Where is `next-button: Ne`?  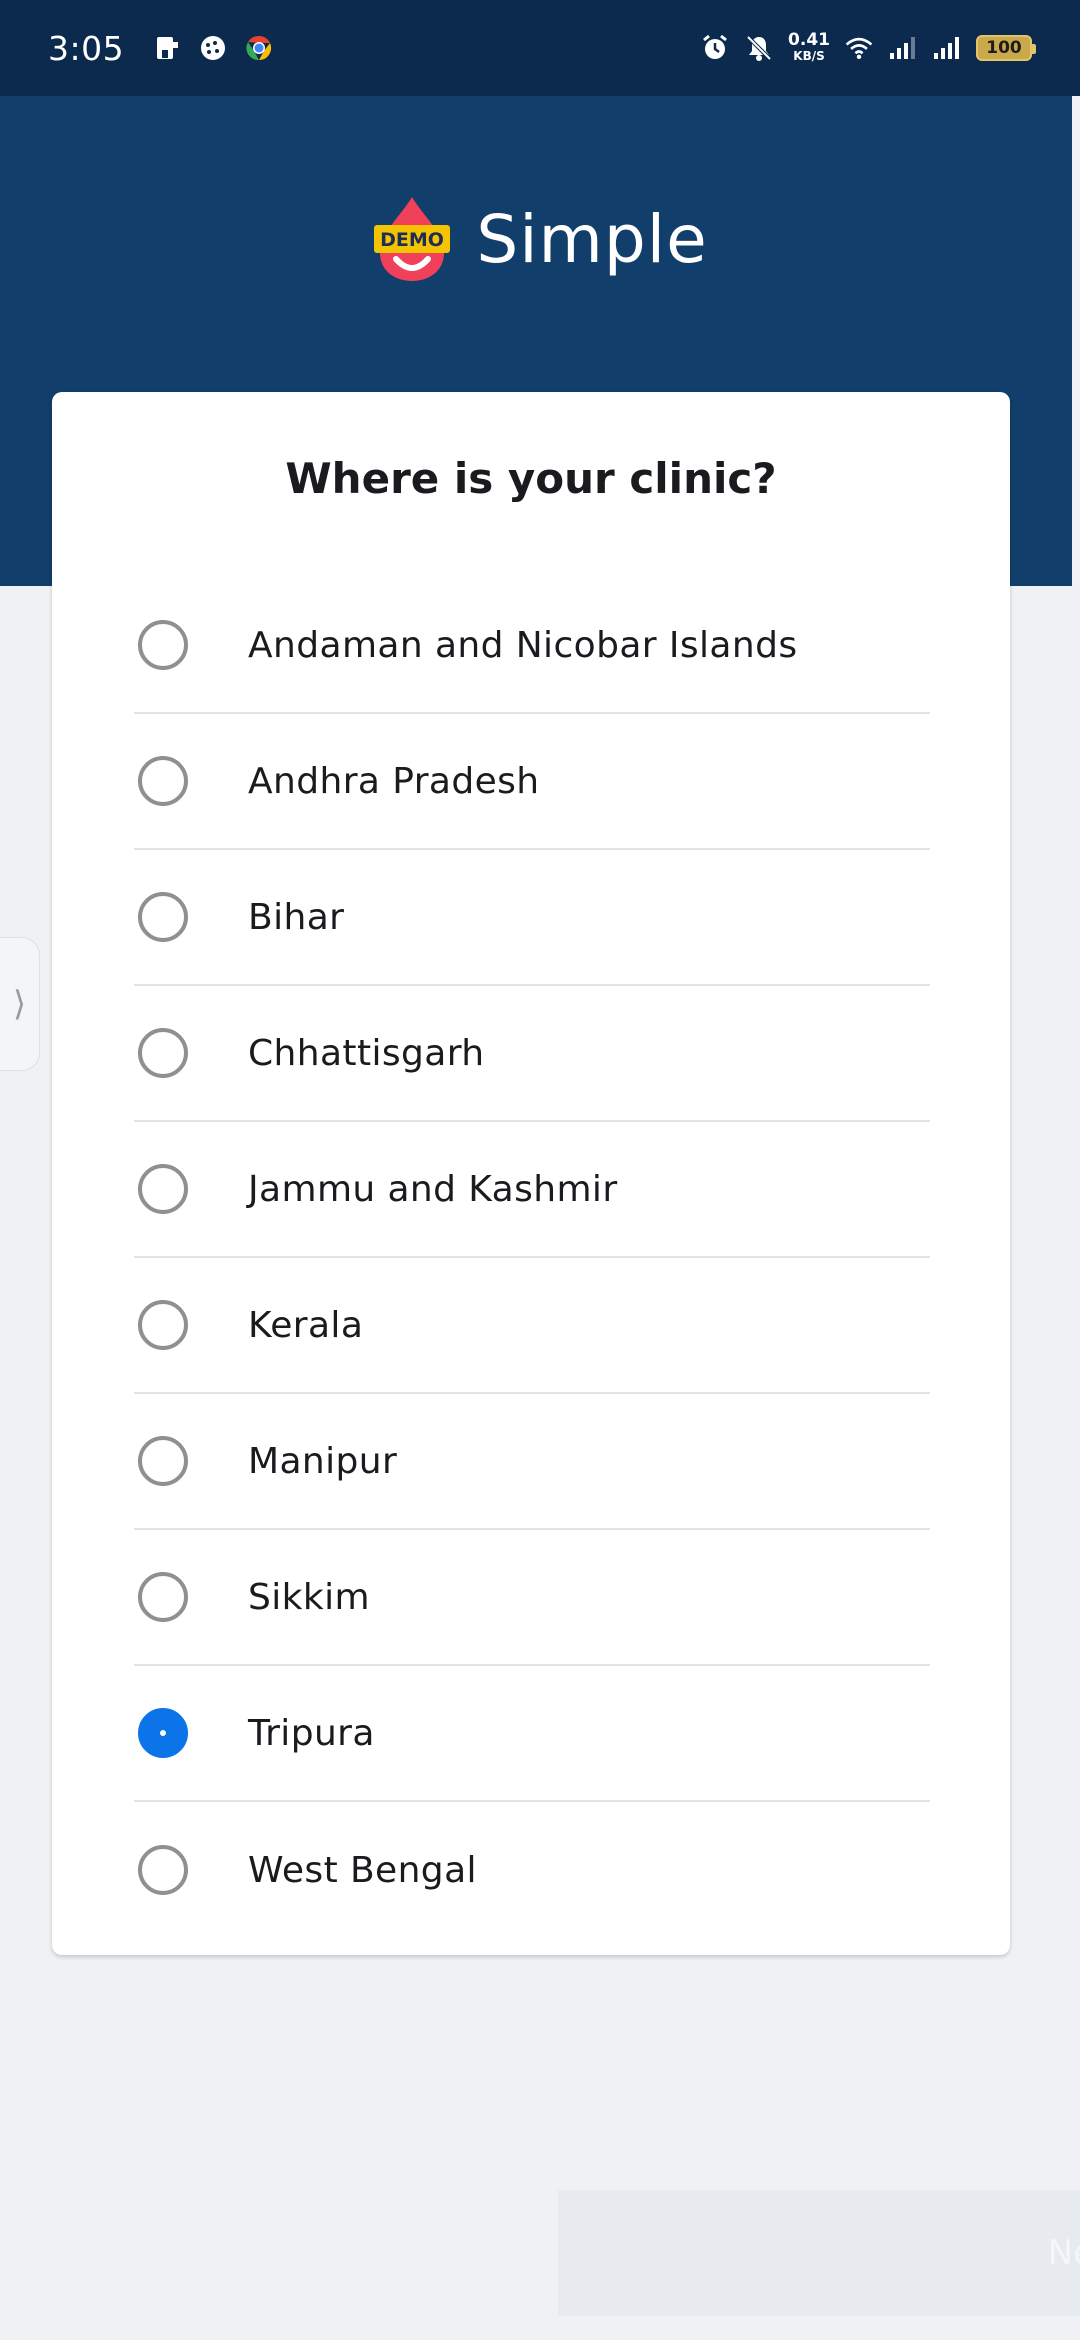 next-button: Ne is located at coordinates (819, 2253).